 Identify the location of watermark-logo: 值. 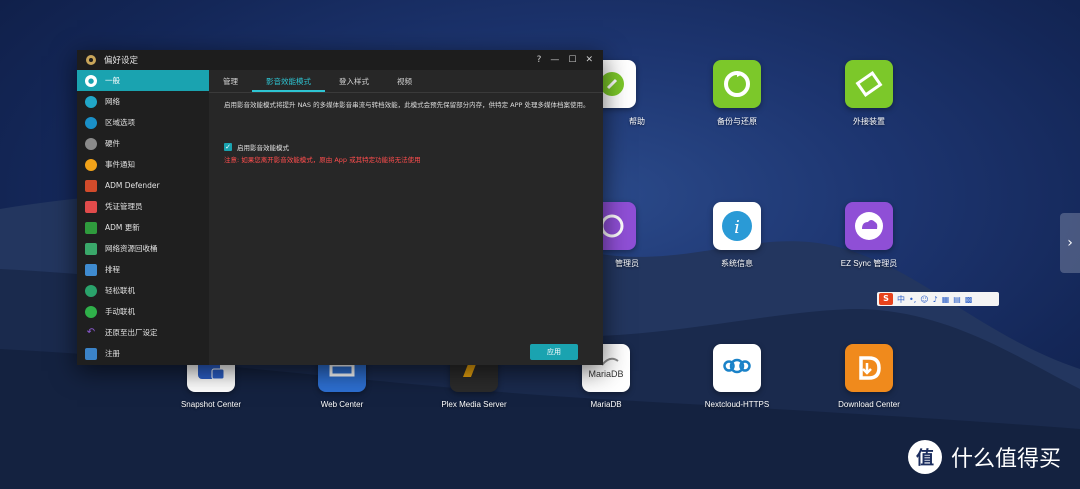
(925, 457).